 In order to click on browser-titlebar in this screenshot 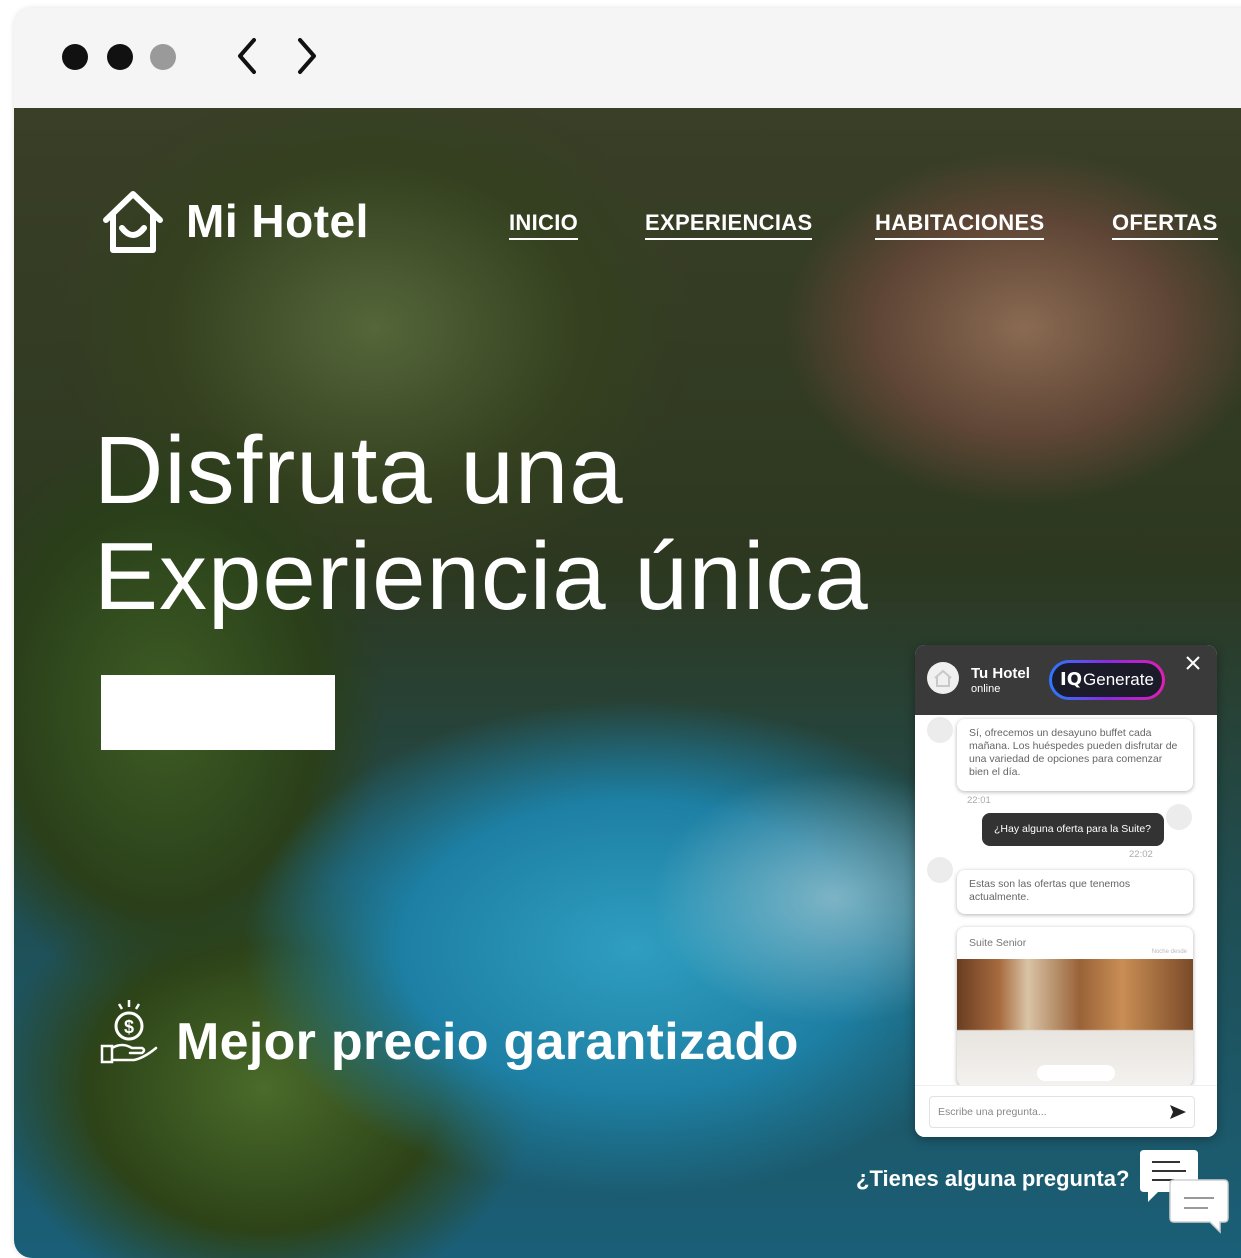, I will do `click(627, 58)`.